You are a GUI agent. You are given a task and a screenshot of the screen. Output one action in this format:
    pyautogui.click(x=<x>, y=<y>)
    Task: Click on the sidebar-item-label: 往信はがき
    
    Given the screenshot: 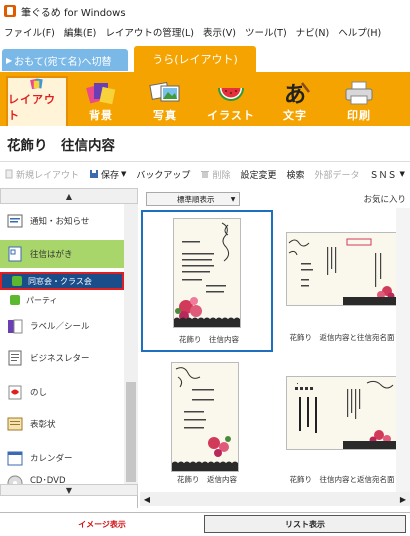 What is the action you would take?
    pyautogui.click(x=51, y=255)
    